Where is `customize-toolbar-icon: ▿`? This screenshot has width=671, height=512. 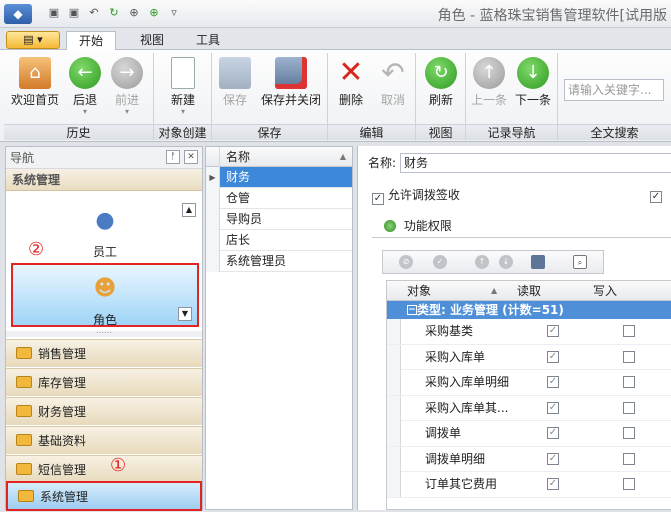 customize-toolbar-icon: ▿ is located at coordinates (174, 13).